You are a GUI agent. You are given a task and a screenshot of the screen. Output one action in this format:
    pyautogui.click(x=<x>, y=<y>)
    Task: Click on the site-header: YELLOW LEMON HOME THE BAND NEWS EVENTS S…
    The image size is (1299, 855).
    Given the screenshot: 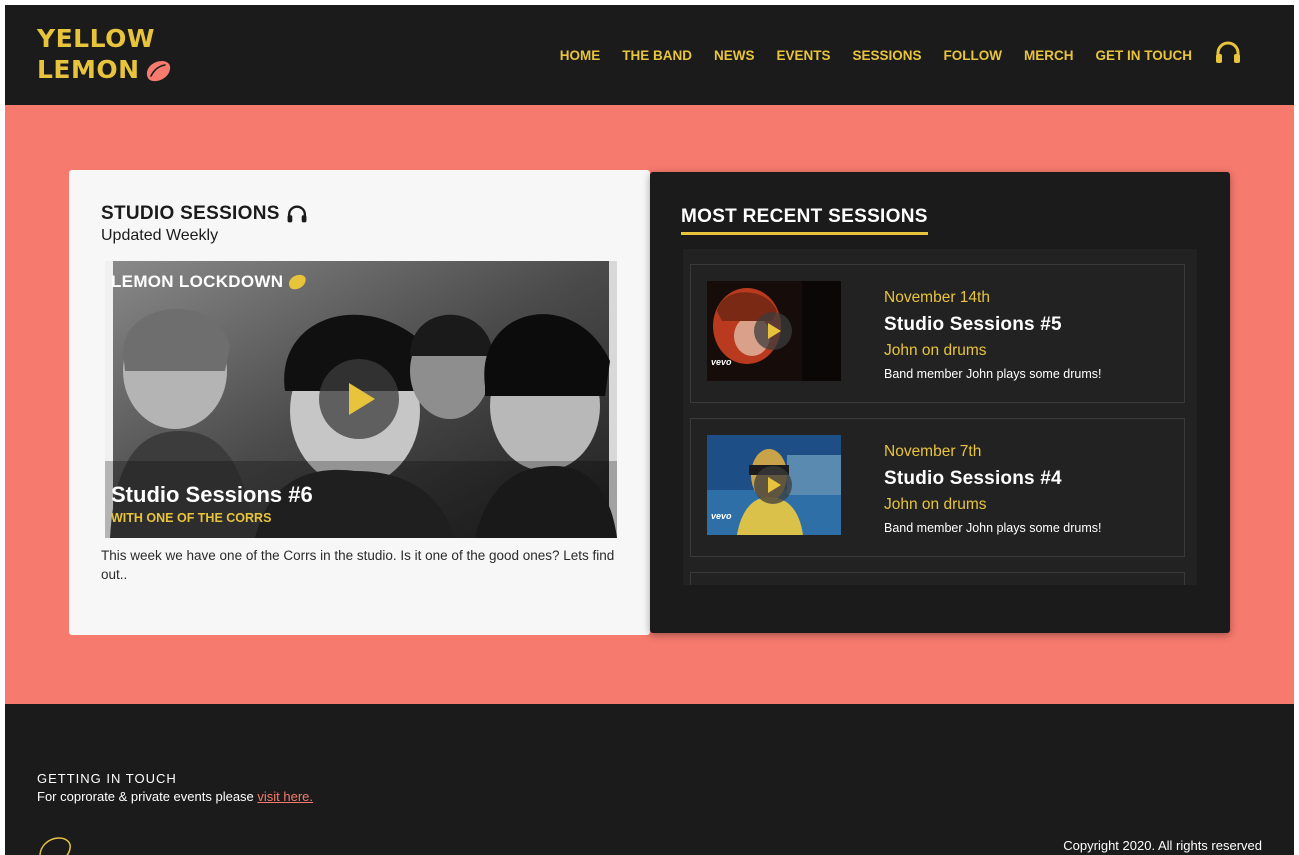 What is the action you would take?
    pyautogui.click(x=649, y=55)
    